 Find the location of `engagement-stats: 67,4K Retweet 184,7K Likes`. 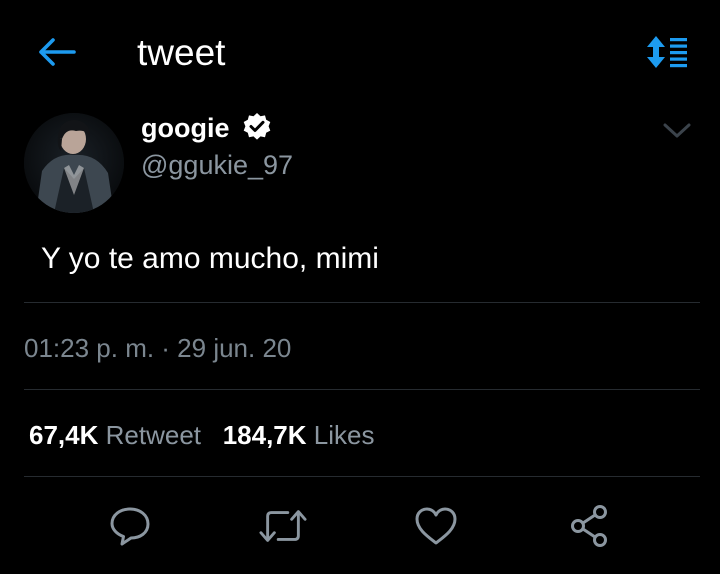

engagement-stats: 67,4K Retweet 184,7K Likes is located at coordinates (201, 435).